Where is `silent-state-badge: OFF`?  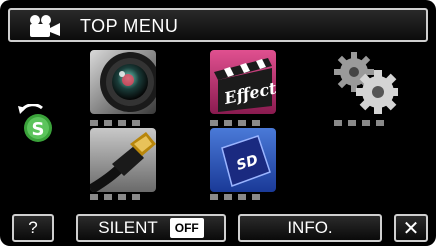
silent-state-badge: OFF is located at coordinates (186, 228).